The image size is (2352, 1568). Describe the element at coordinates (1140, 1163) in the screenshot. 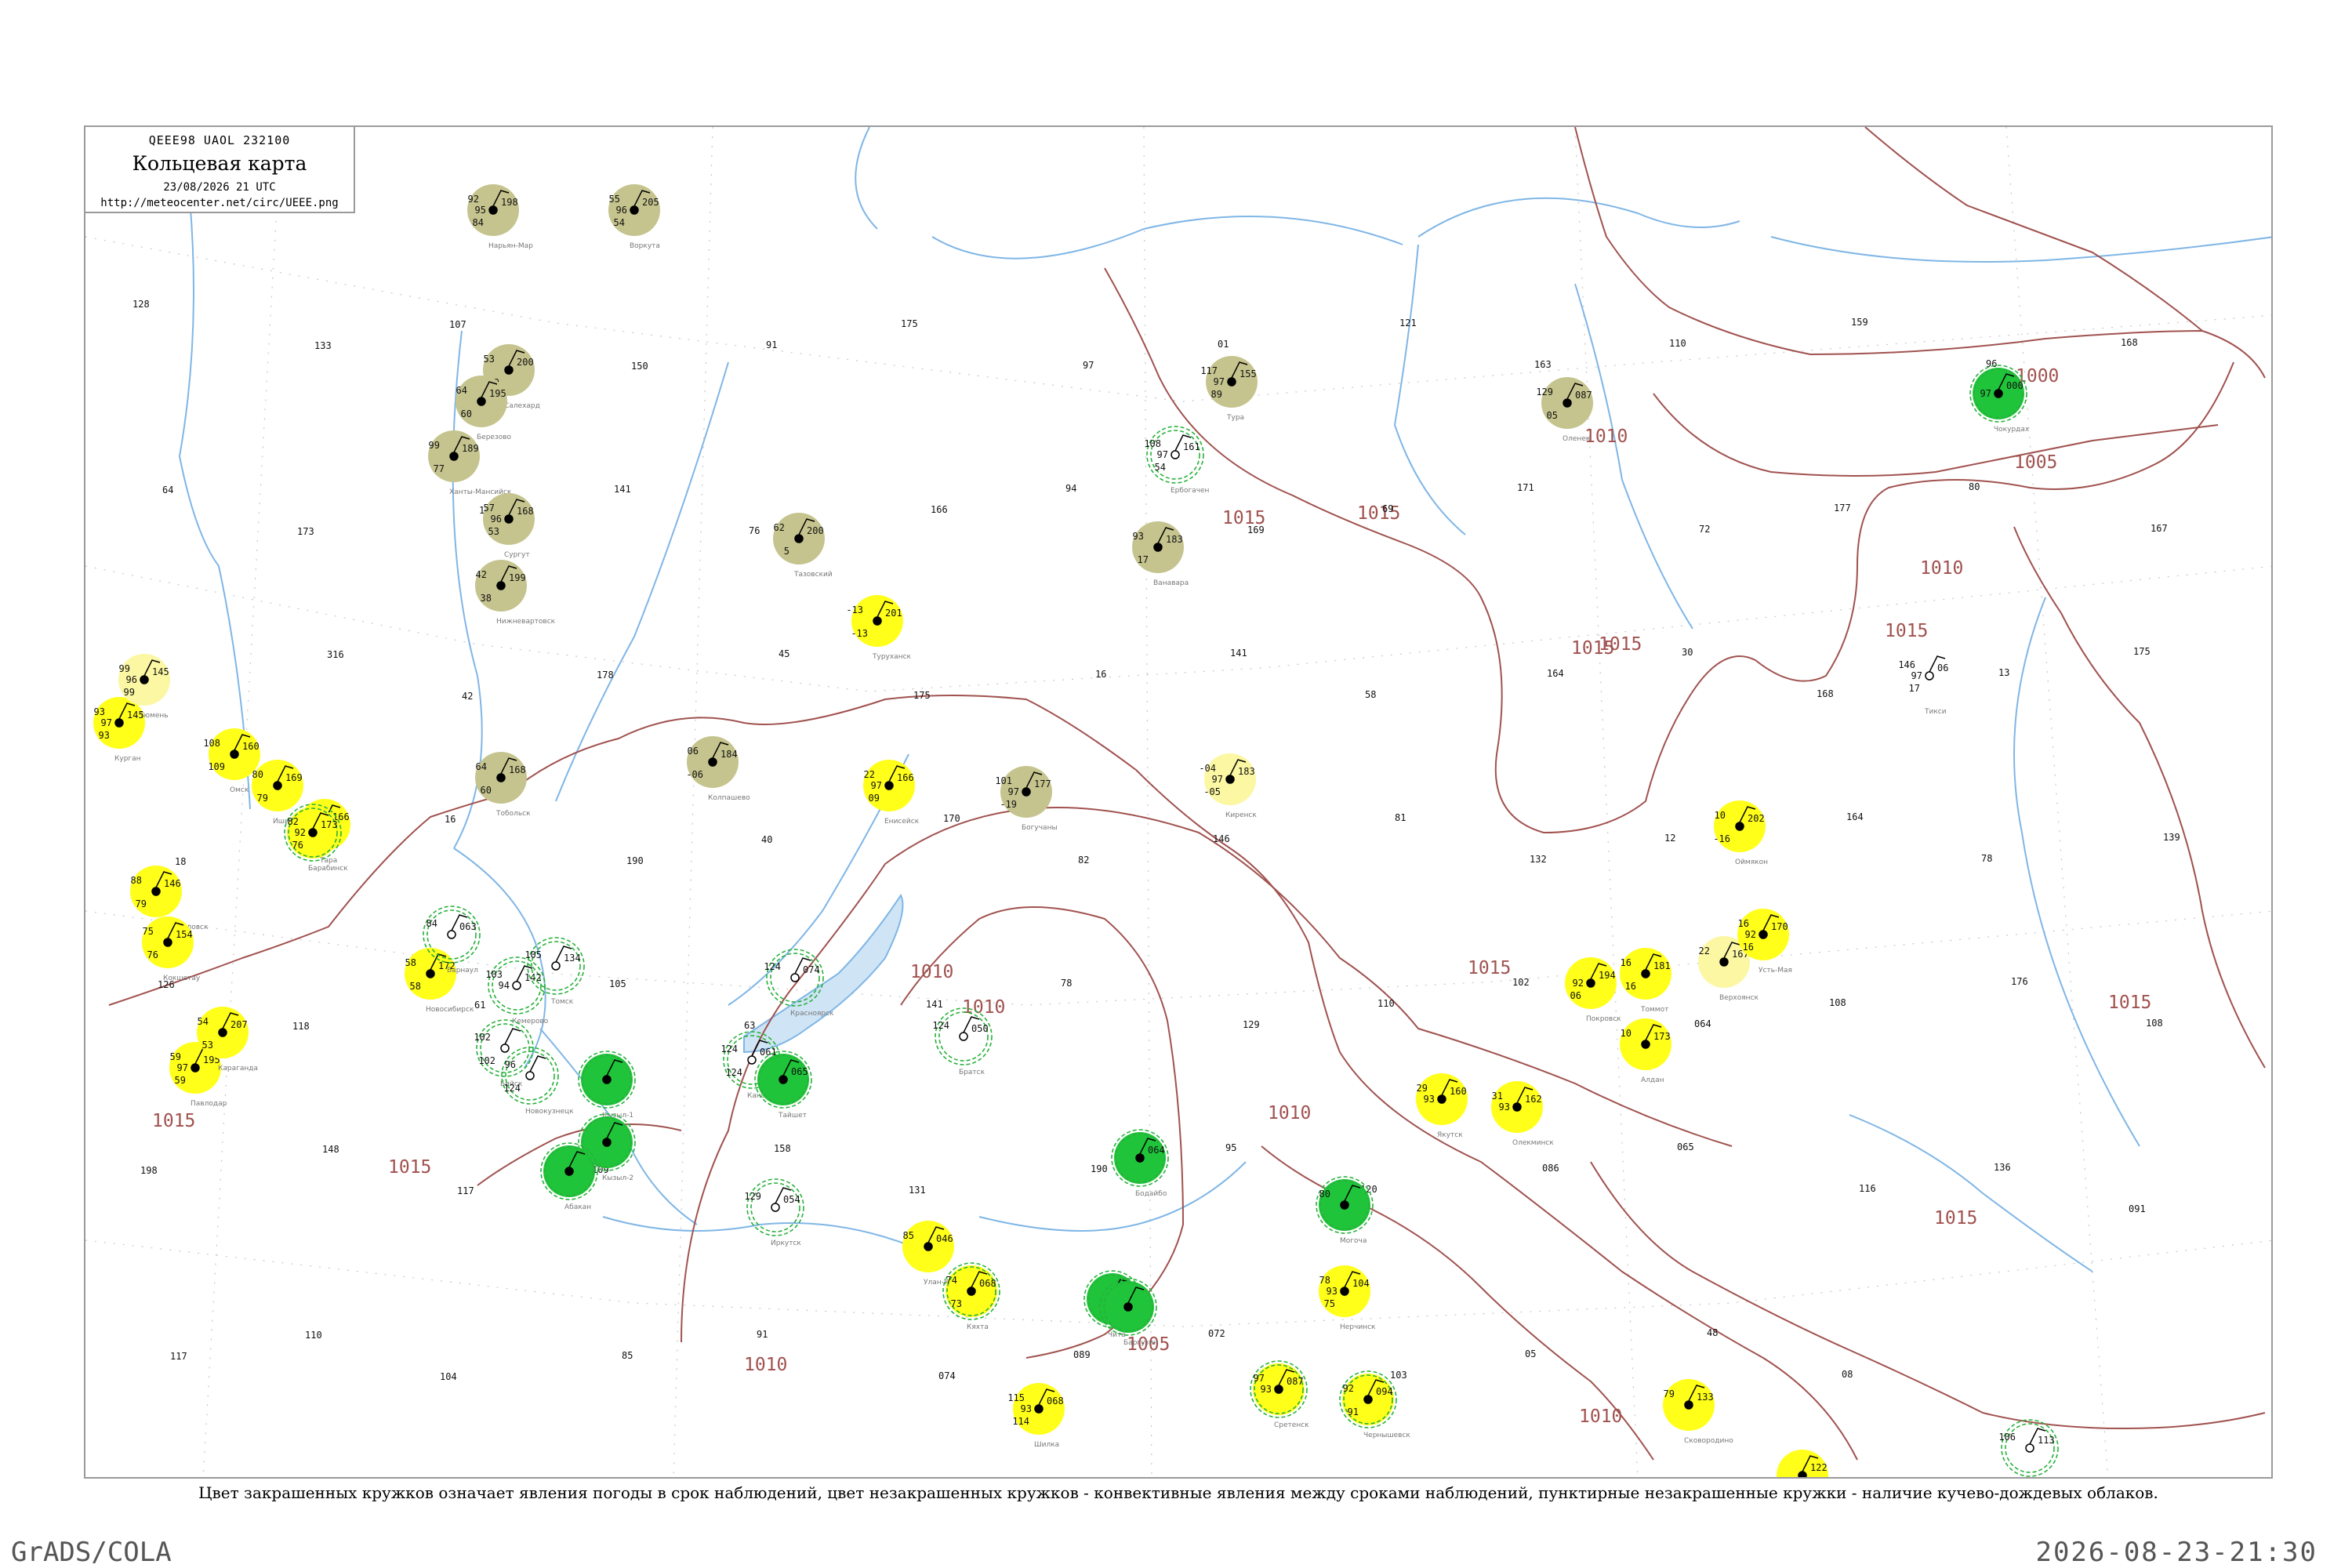

I see `station-marker: 064 Бодайбо` at that location.